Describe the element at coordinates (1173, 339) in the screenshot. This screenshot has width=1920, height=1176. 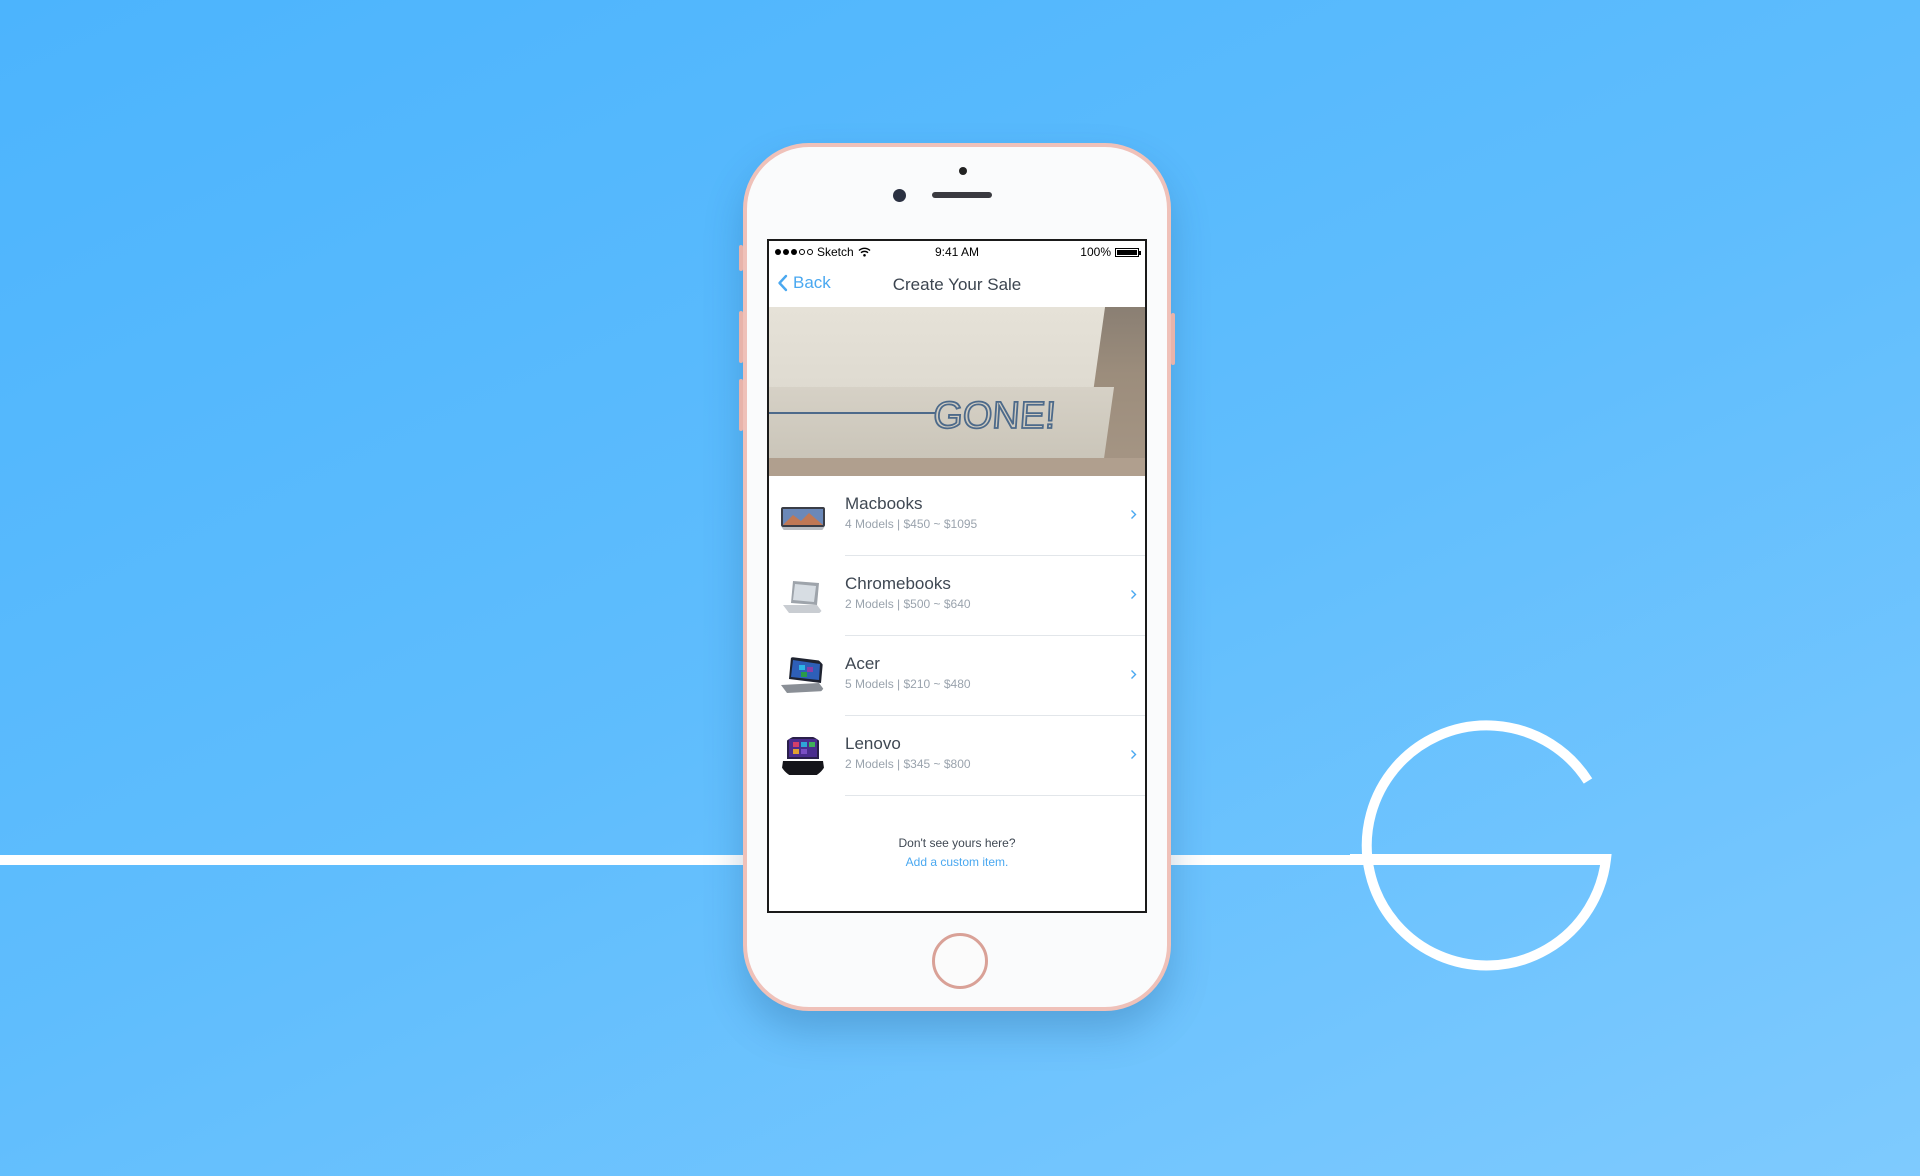
I see `power-button` at that location.